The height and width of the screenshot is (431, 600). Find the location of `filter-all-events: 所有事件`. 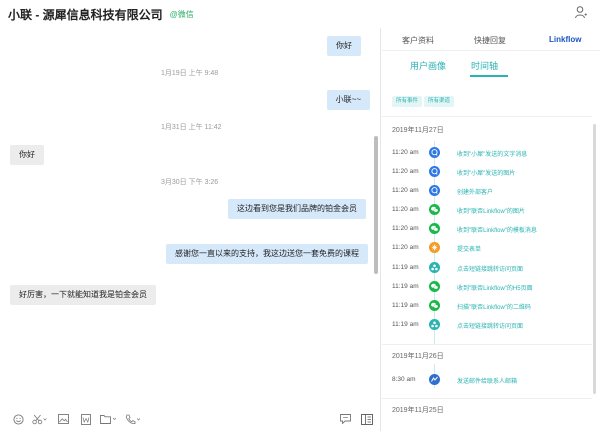

filter-all-events: 所有事件 is located at coordinates (407, 101).